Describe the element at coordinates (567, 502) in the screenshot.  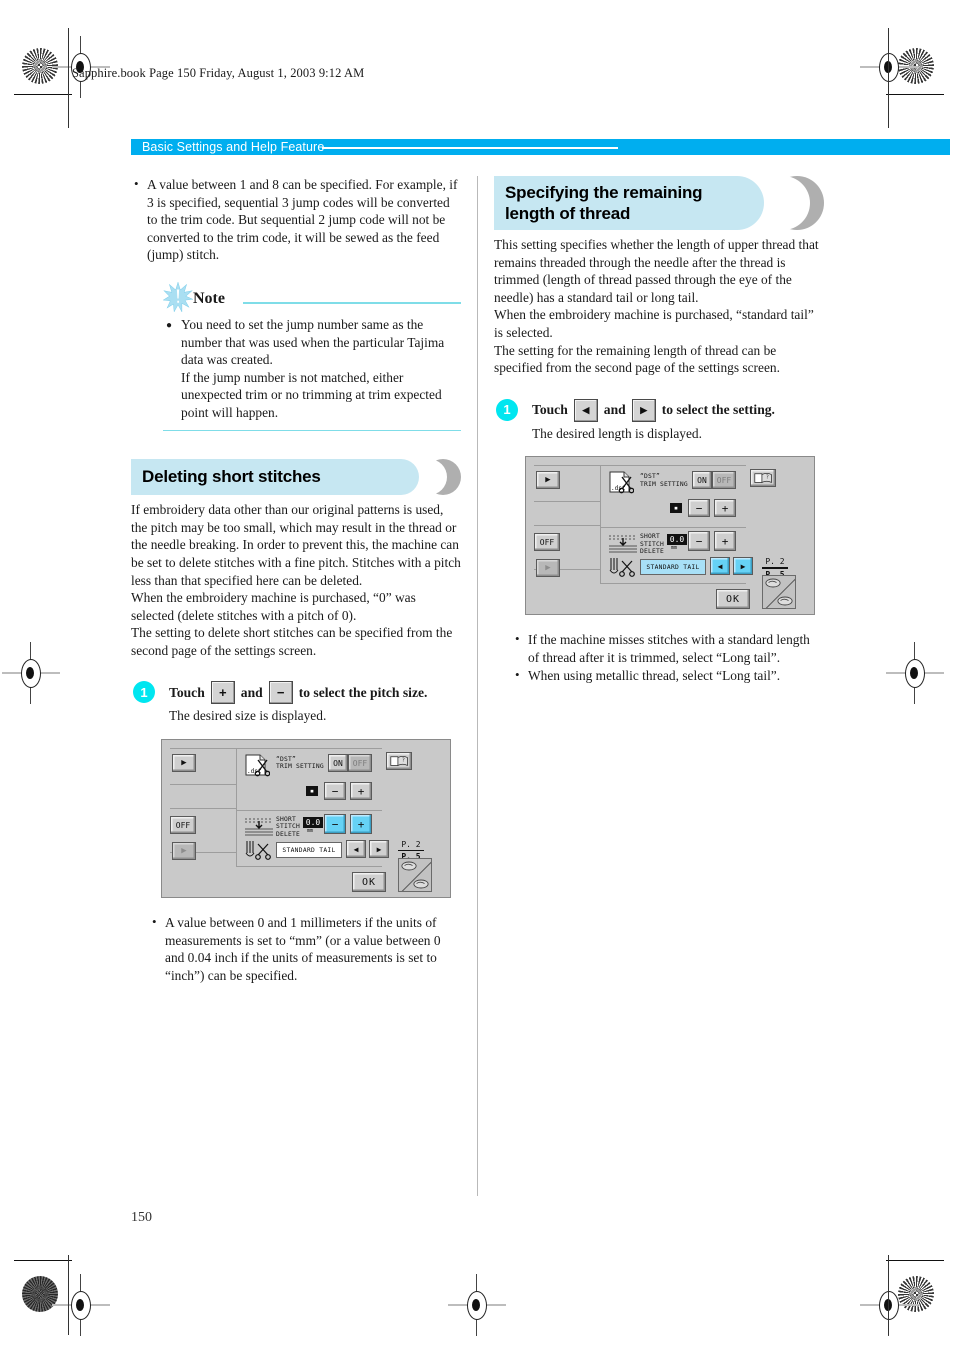
I see `lcd-divider-row1` at that location.